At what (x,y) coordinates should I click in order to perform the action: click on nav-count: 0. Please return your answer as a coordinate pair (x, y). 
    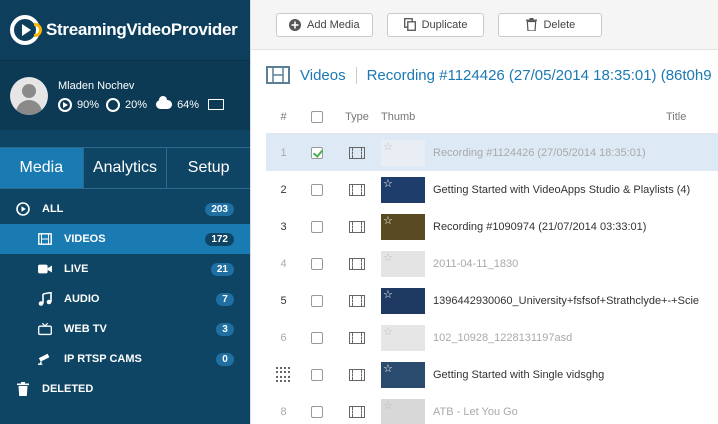
    Looking at the image, I should click on (225, 359).